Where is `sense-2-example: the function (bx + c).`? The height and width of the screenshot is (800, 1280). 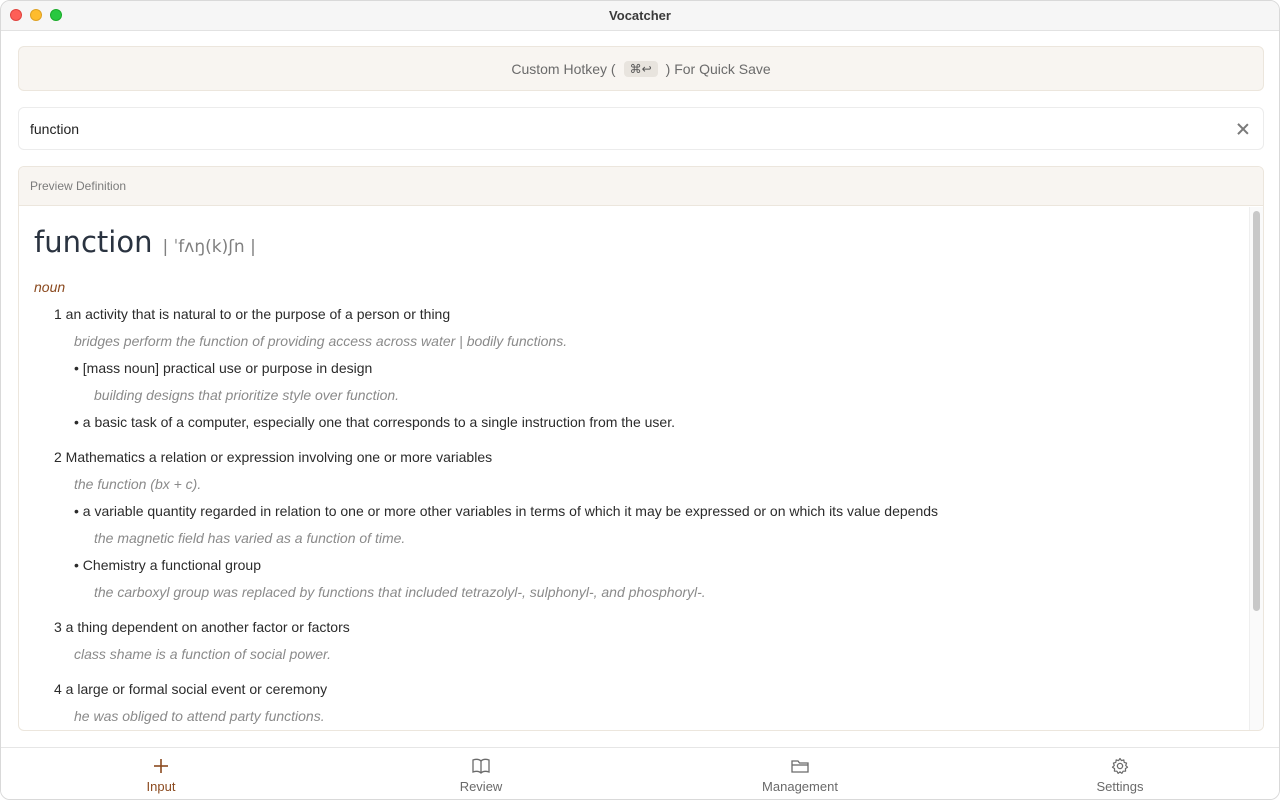
sense-2-example: the function (bx + c). is located at coordinates (138, 484).